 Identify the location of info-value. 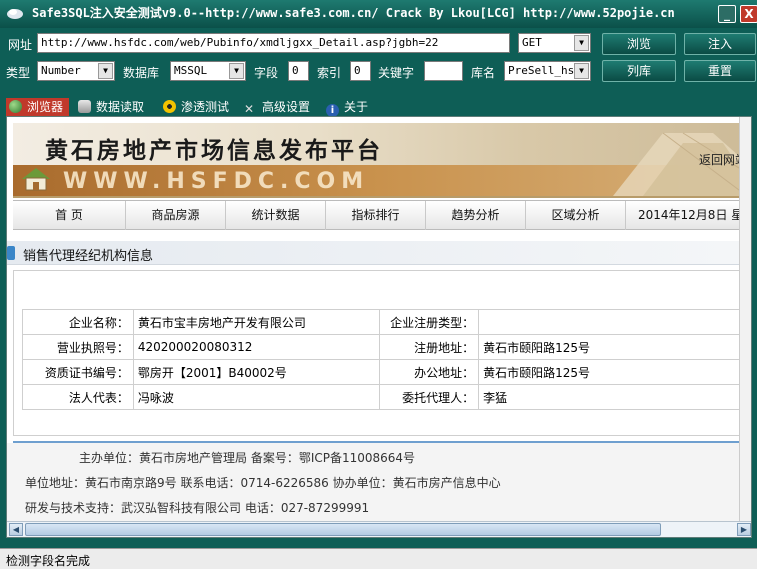
(609, 322).